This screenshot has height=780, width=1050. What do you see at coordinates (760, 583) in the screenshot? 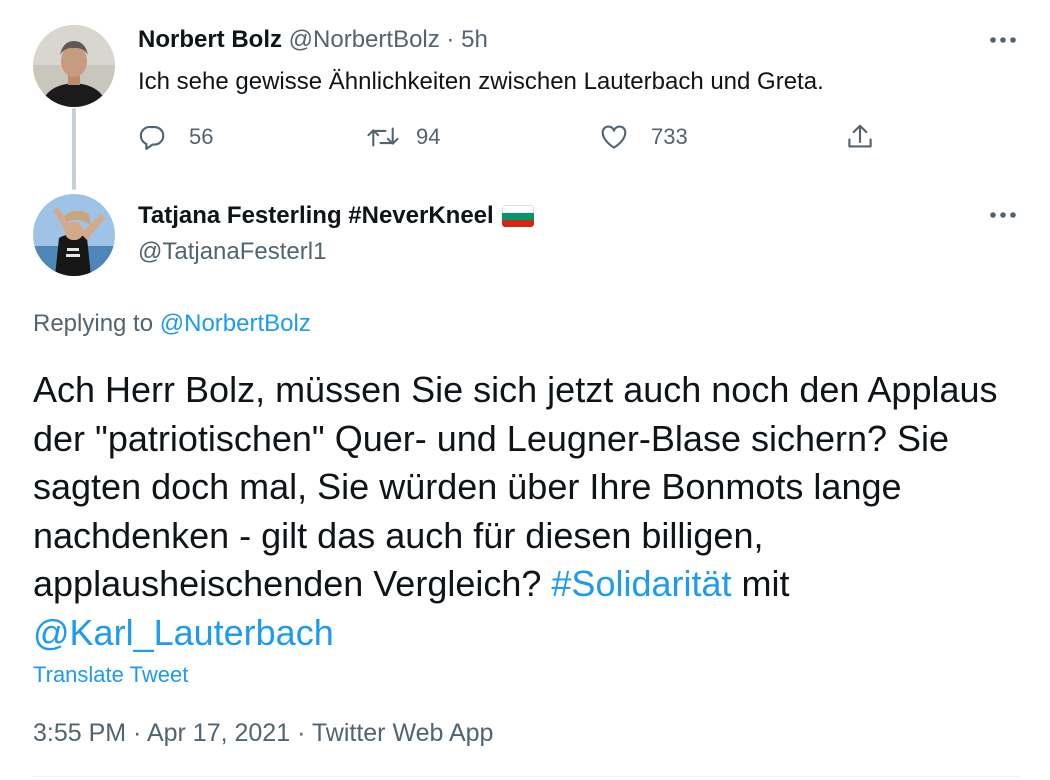
I see `tweet2-text-part2: mit` at bounding box center [760, 583].